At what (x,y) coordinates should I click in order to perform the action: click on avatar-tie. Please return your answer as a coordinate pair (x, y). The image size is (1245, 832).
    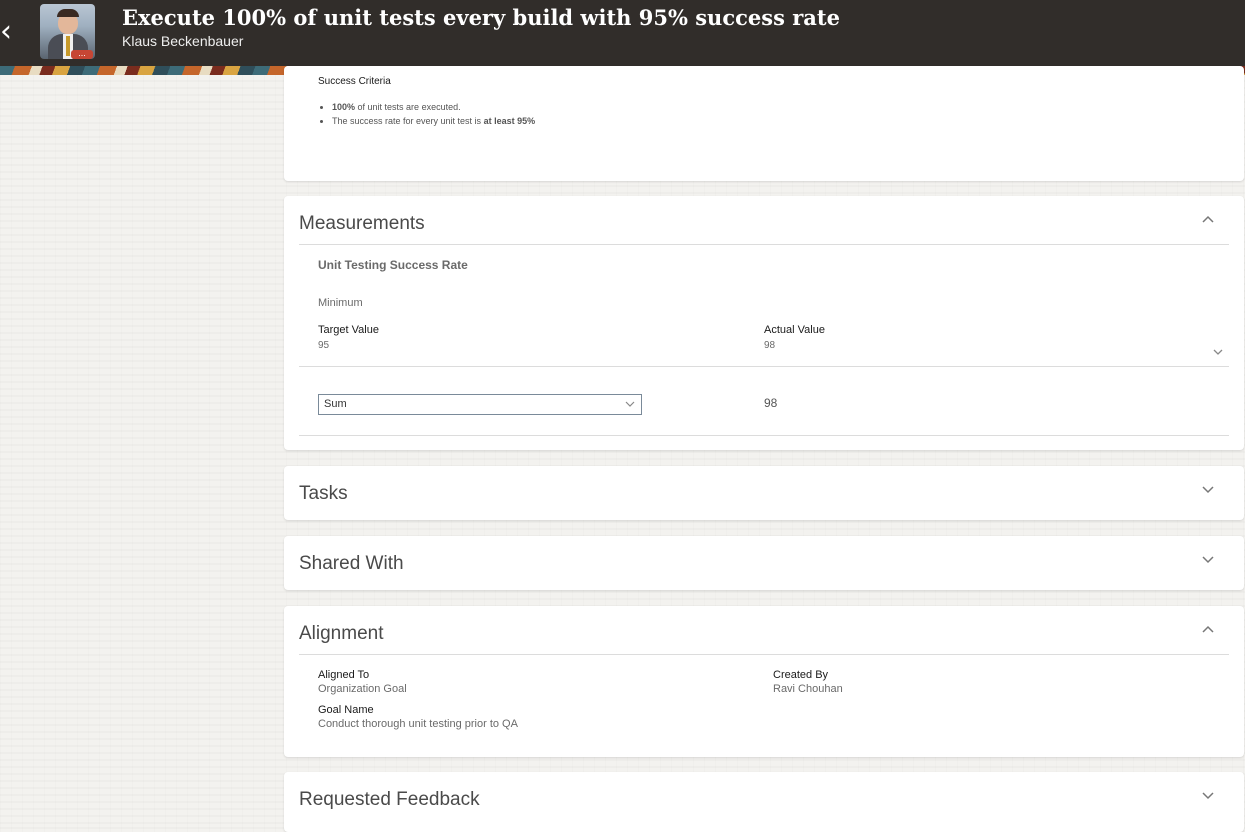
    Looking at the image, I should click on (68, 46).